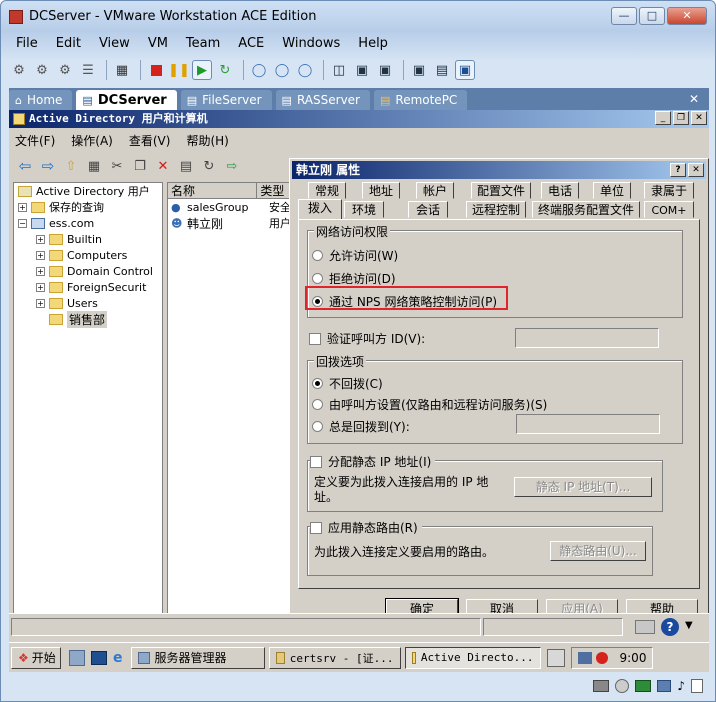  Describe the element at coordinates (381, 190) in the screenshot. I see `tab-address: 地址` at that location.